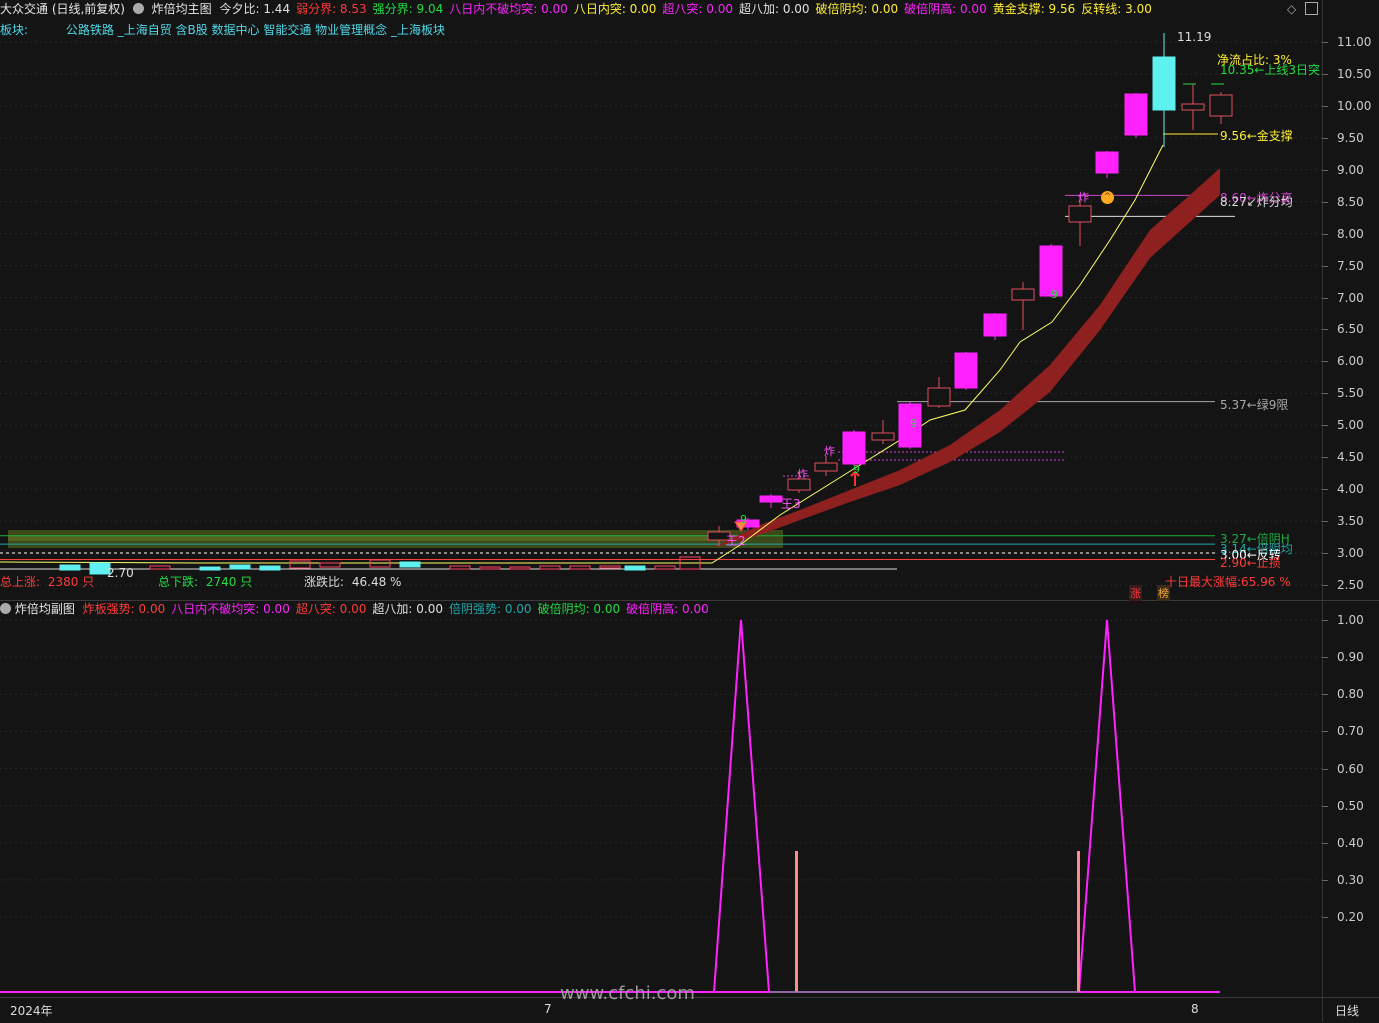  Describe the element at coordinates (1350, 425) in the screenshot. I see `price-tick-label-12: 5.00` at that location.